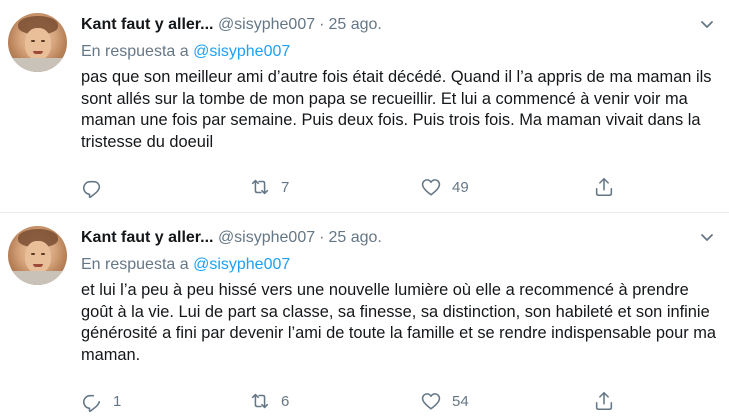  Describe the element at coordinates (460, 187) in the screenshot. I see `like-count: 49` at that location.